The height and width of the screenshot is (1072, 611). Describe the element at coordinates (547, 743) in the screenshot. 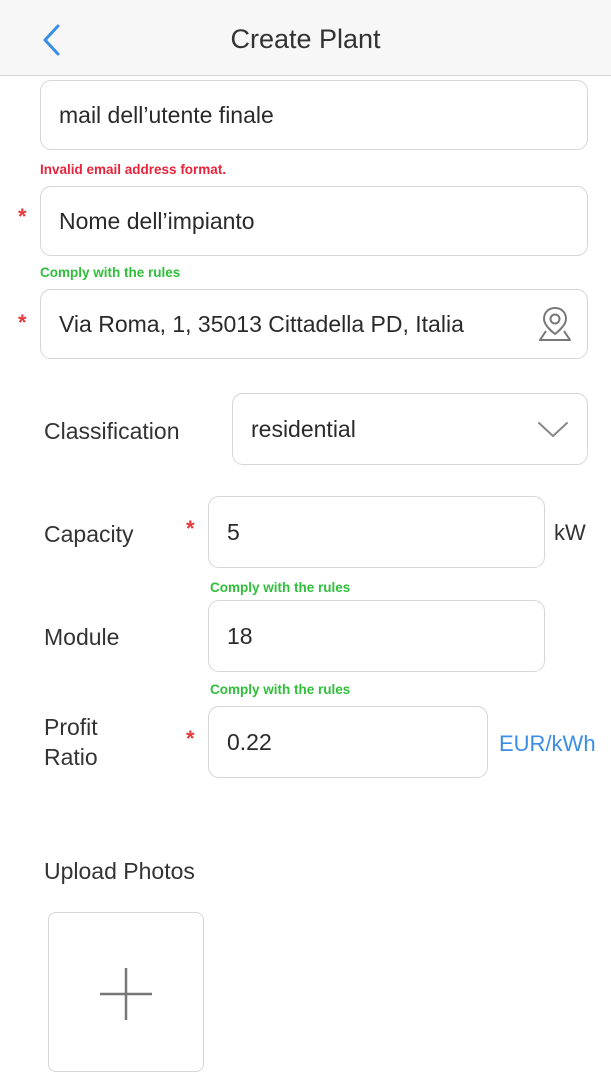

I see `profit-ratio-unit: EUR/kWh` at that location.